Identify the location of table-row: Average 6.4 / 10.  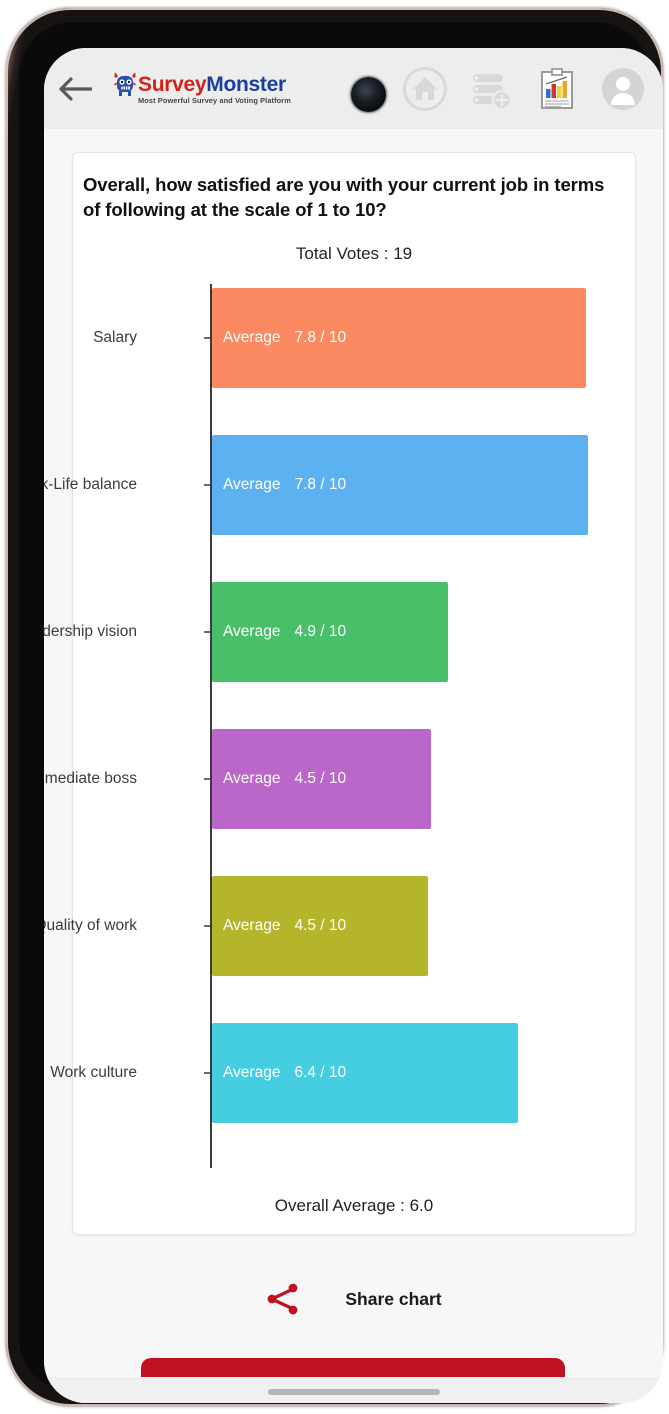
(365, 1073).